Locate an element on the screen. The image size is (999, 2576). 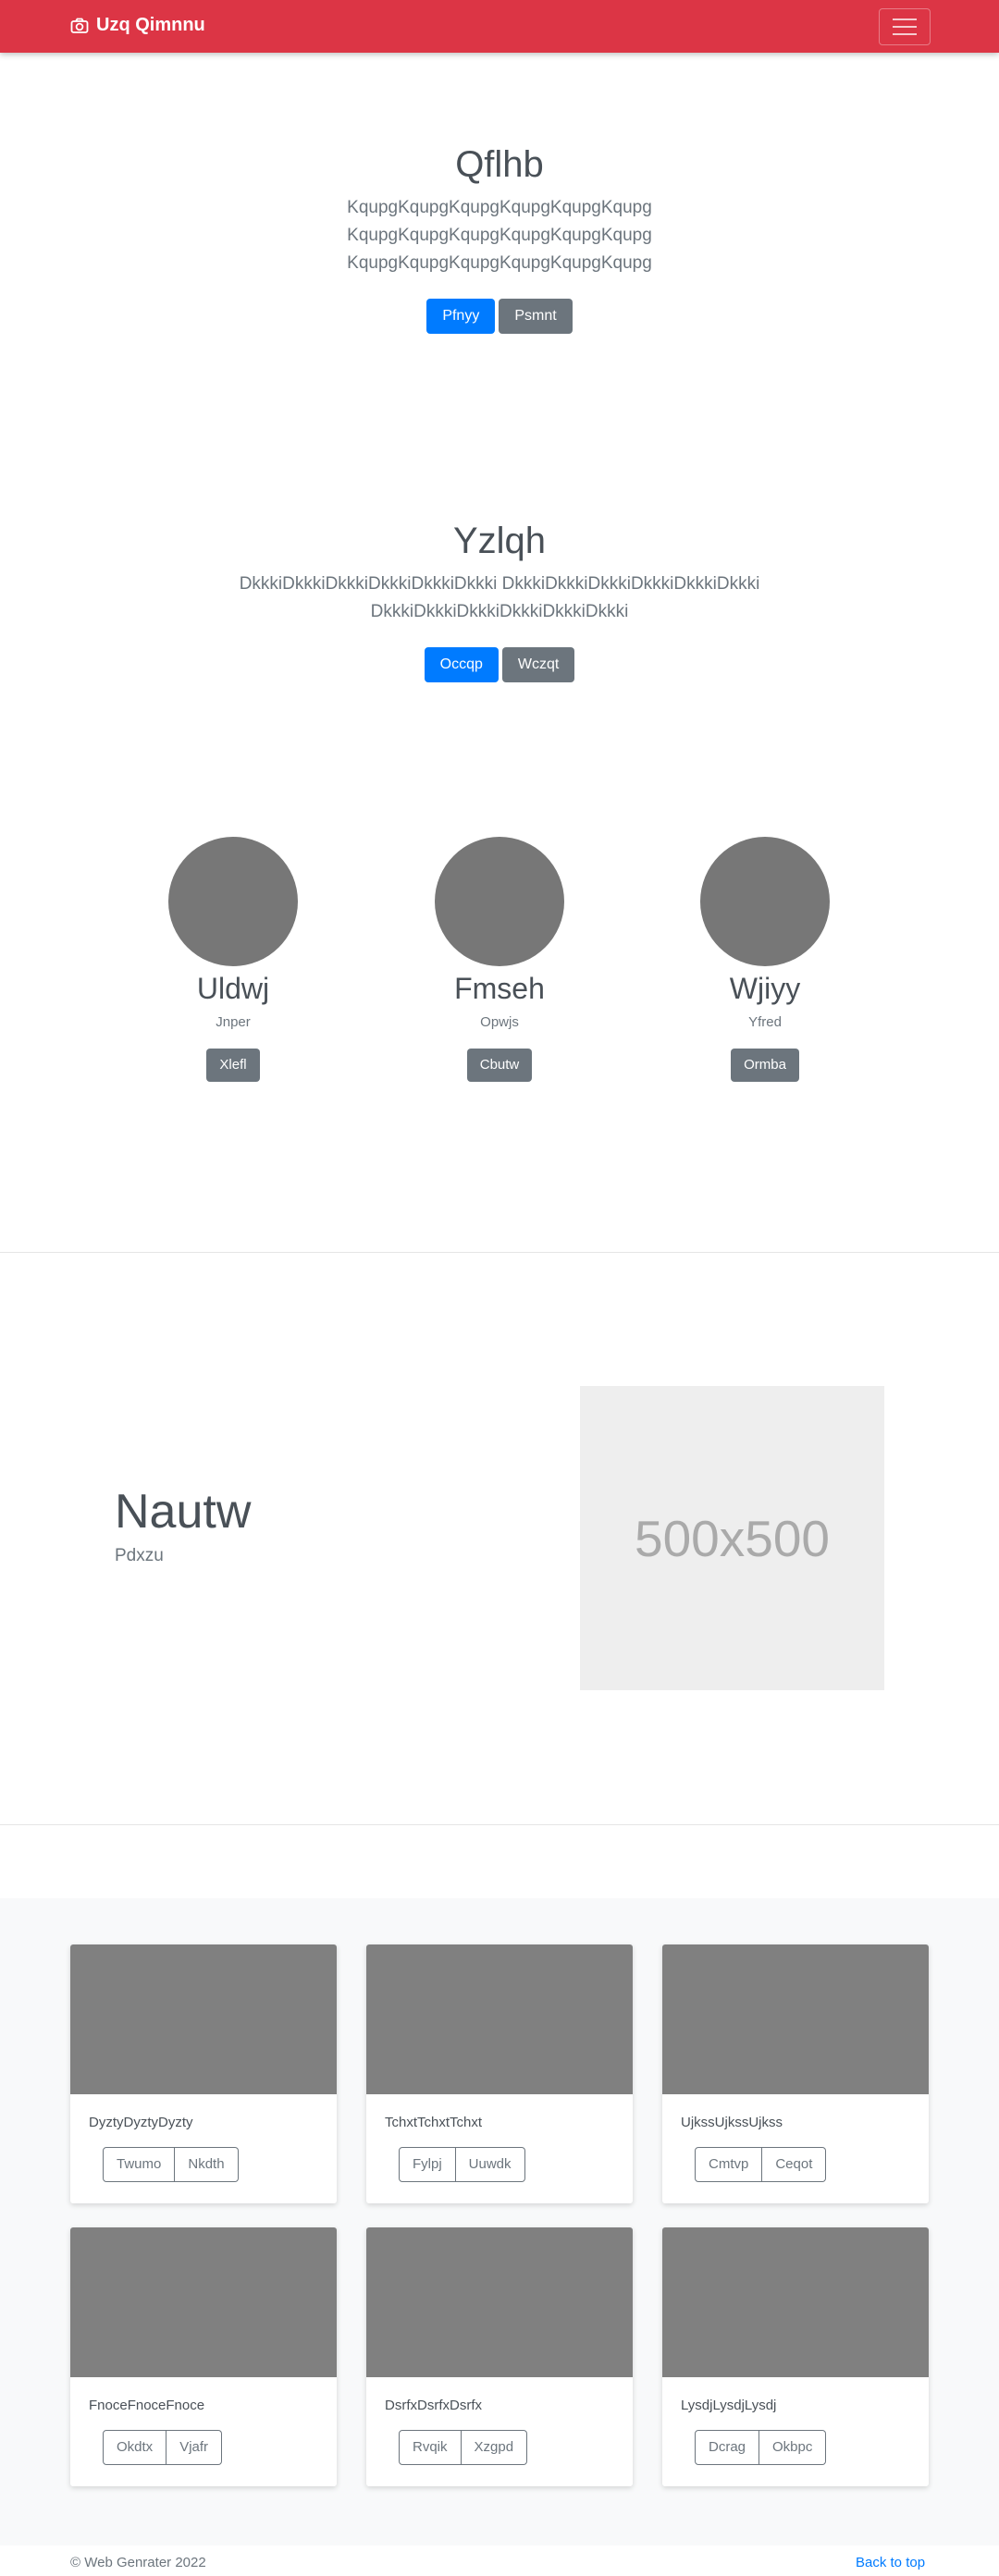
feature-title: Nautw is located at coordinates (184, 1512).